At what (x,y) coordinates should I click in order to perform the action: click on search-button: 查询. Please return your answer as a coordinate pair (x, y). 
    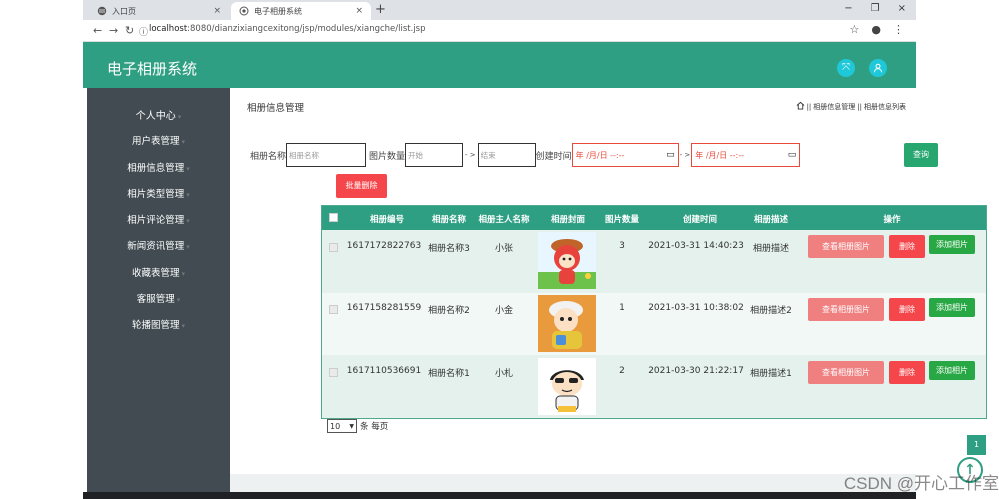
    Looking at the image, I should click on (921, 155).